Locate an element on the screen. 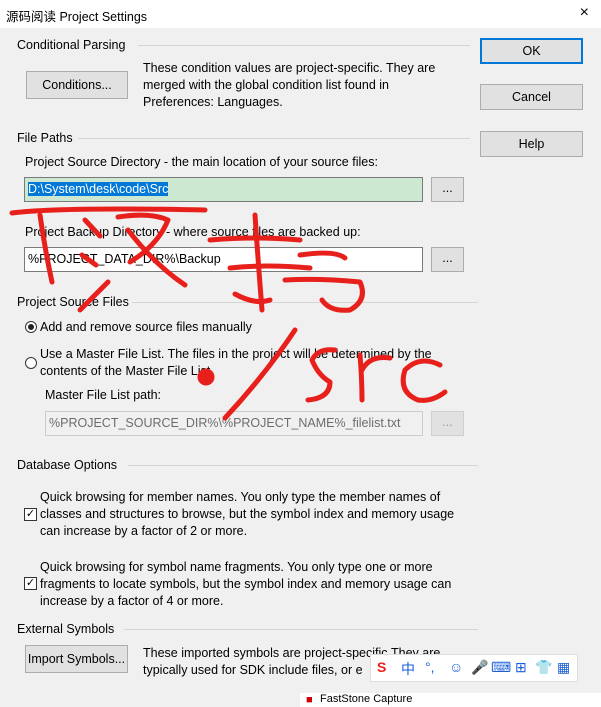 This screenshot has height=707, width=601. file-paths-label: File Paths is located at coordinates (45, 138).